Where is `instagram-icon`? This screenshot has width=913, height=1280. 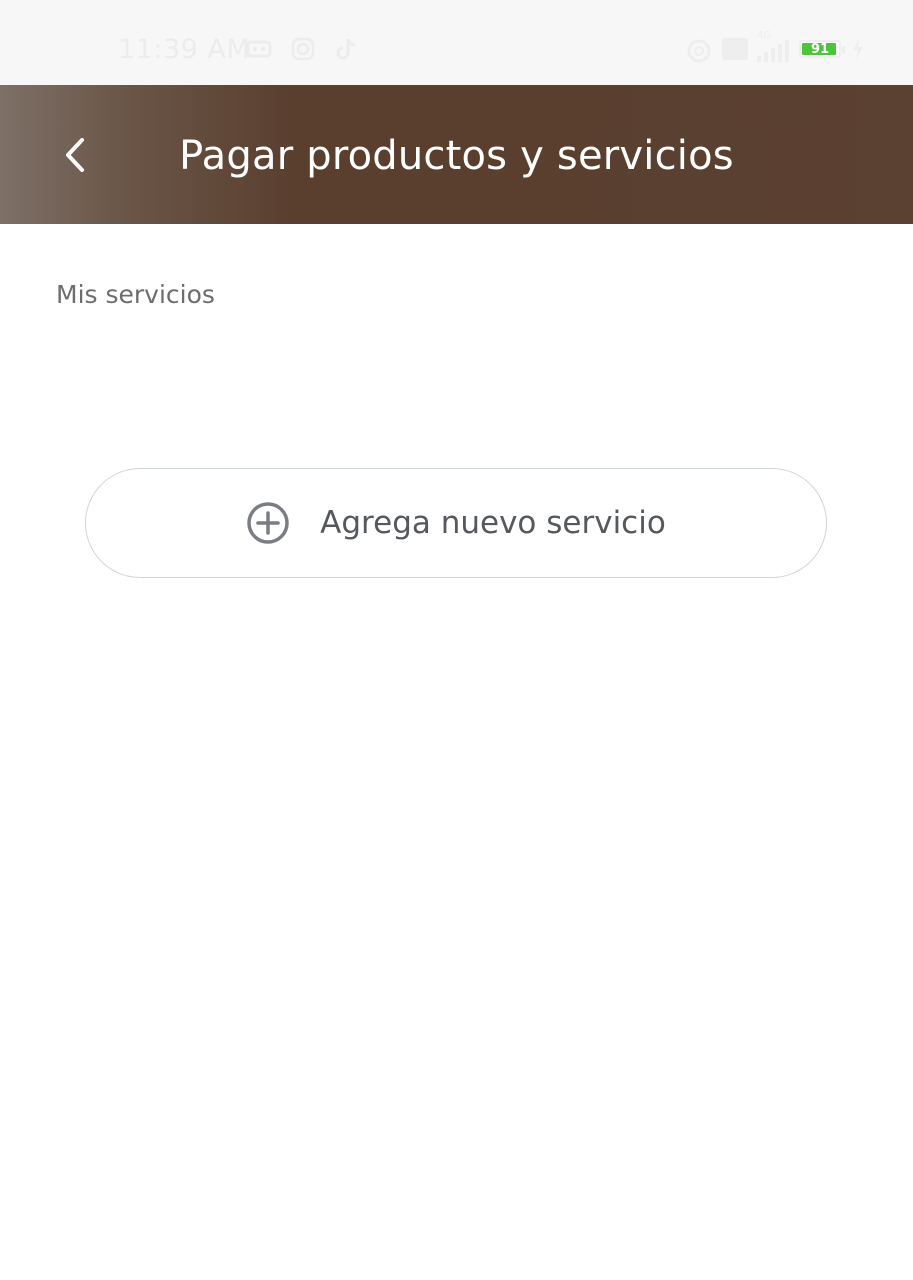
instagram-icon is located at coordinates (303, 49).